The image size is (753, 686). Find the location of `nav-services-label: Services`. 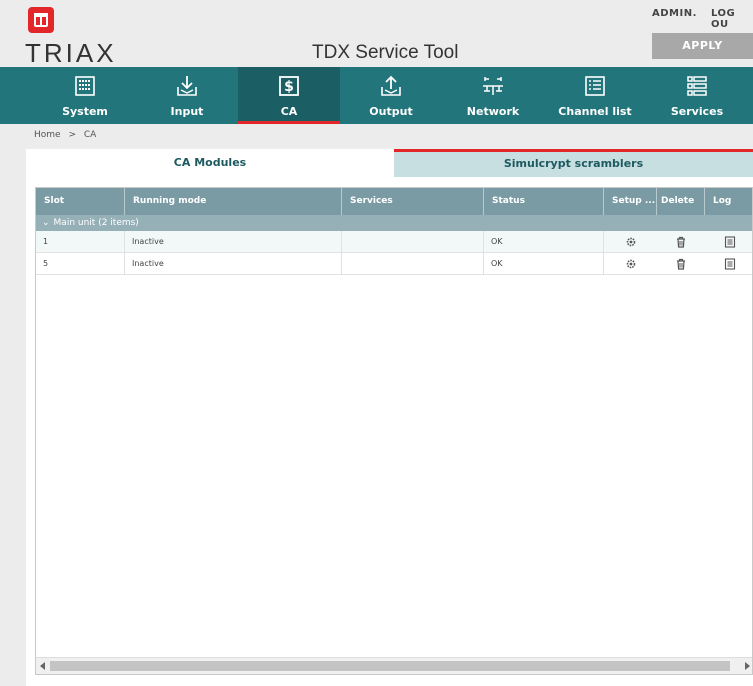

nav-services-label: Services is located at coordinates (697, 111).